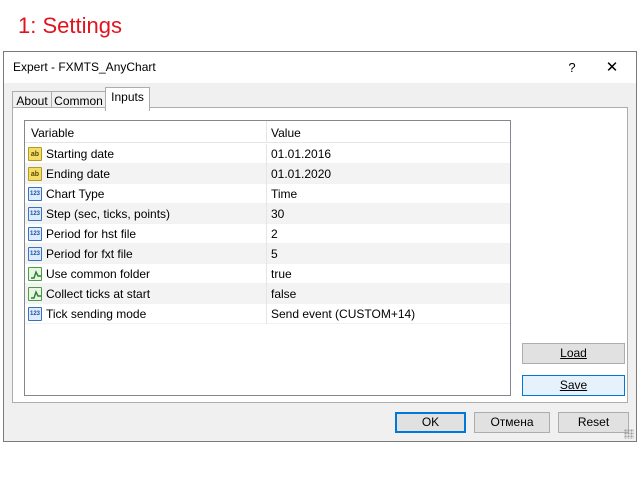 Image resolution: width=640 pixels, height=480 pixels. Describe the element at coordinates (612, 68) in the screenshot. I see `close-button: ✕` at that location.